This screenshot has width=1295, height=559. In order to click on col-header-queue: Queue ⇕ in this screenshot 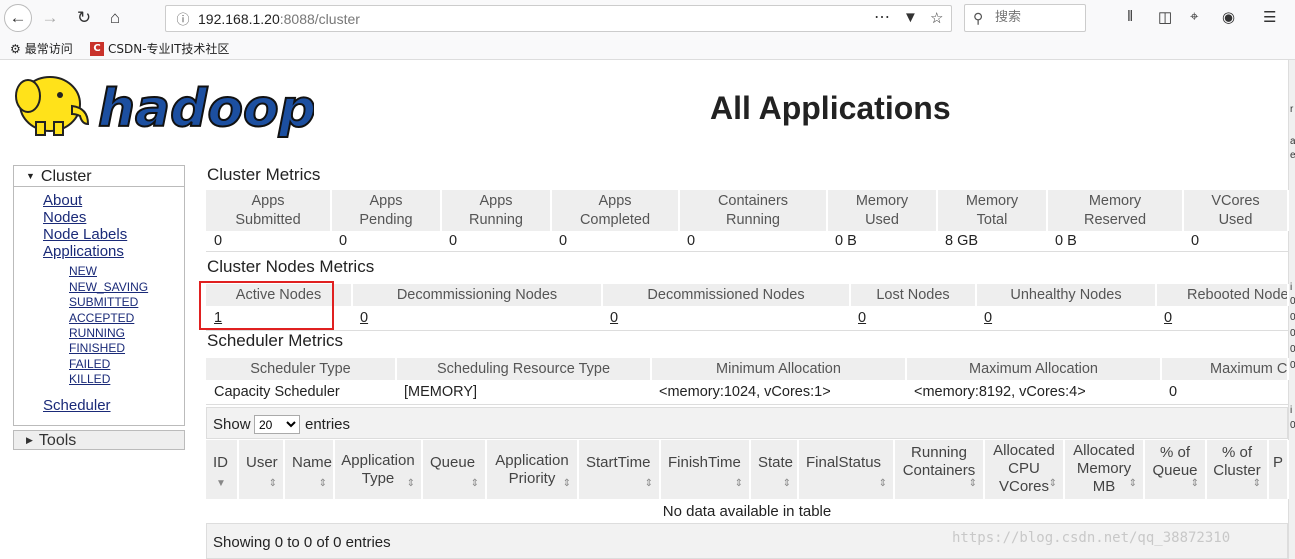, I will do `click(454, 469)`.